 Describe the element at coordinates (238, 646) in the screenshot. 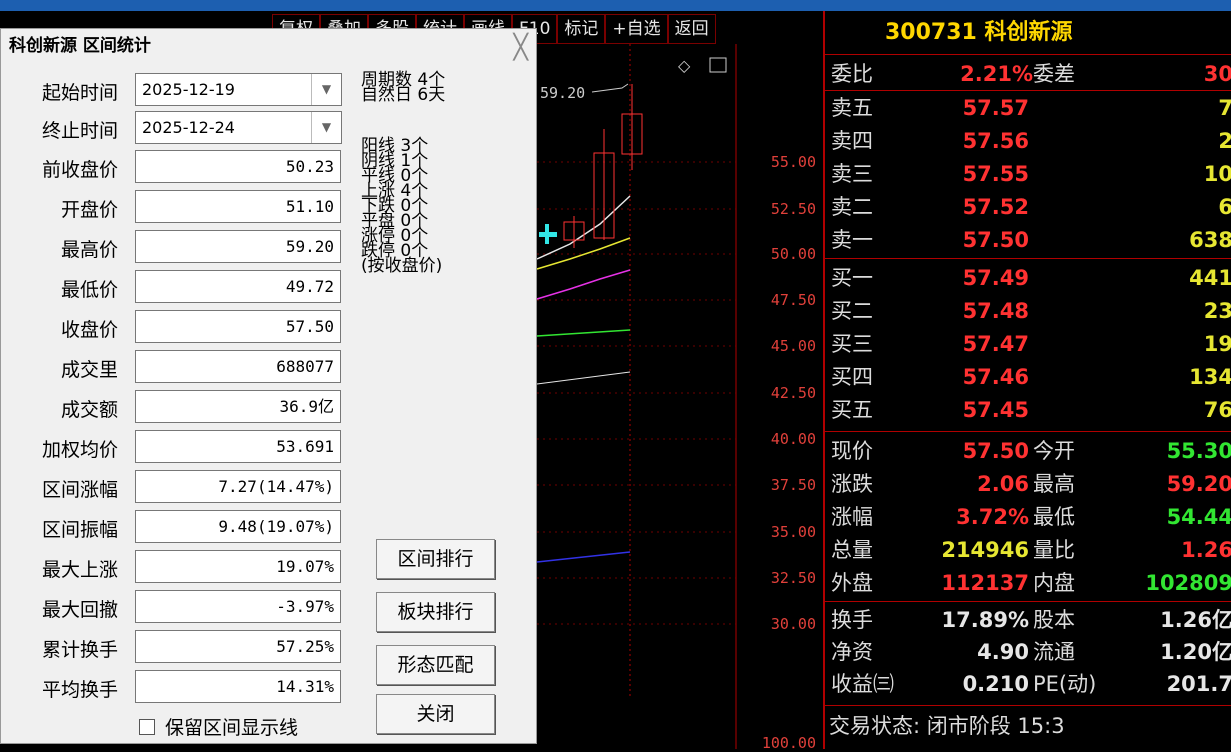

I see `stat-field-value: 57.25%` at that location.